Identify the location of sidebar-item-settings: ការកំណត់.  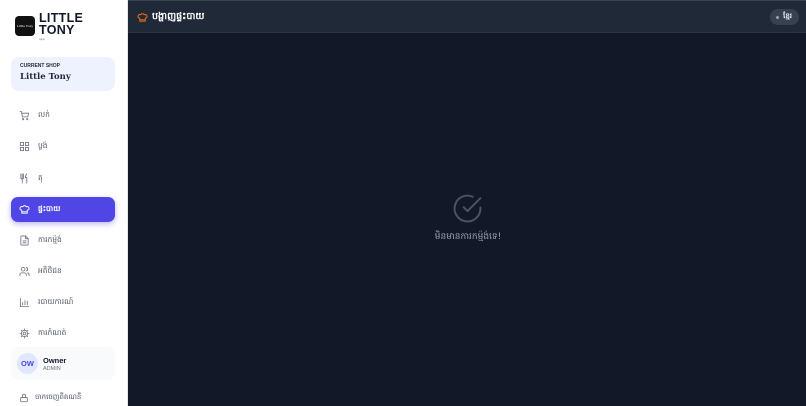
(63, 333).